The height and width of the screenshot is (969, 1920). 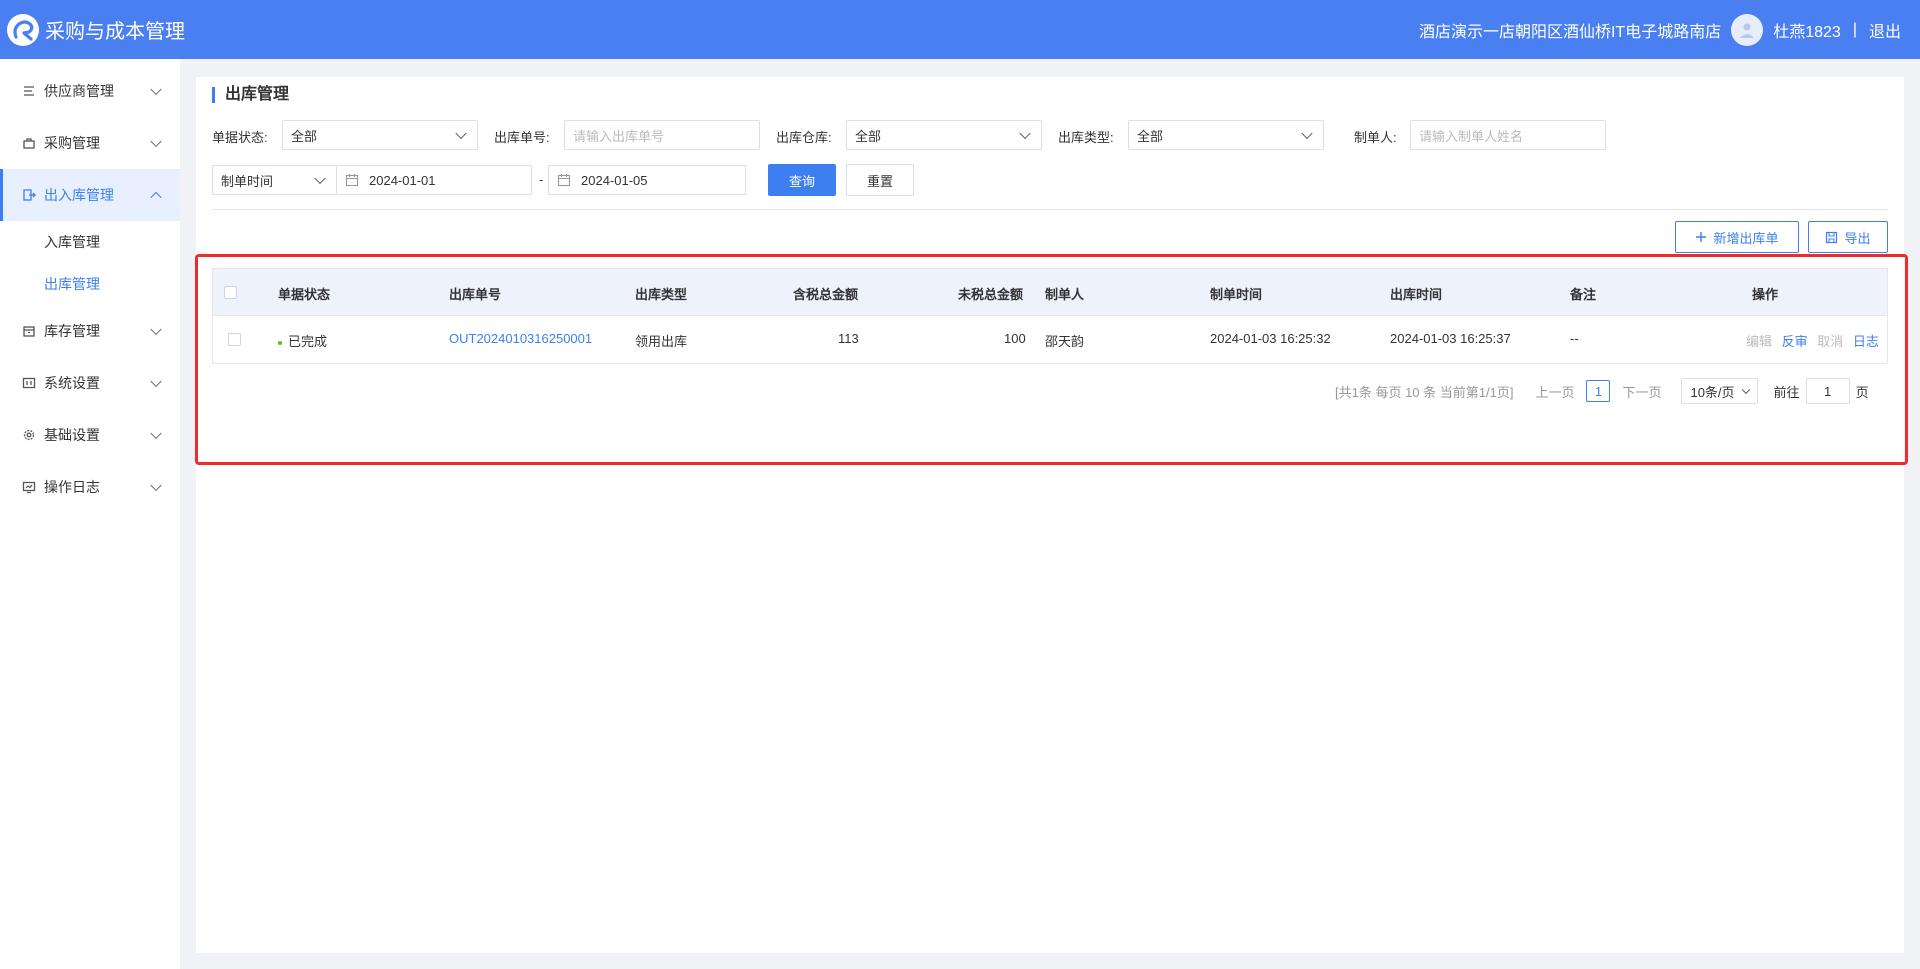 I want to click on date-end-input: 2024-01-05, so click(x=647, y=180).